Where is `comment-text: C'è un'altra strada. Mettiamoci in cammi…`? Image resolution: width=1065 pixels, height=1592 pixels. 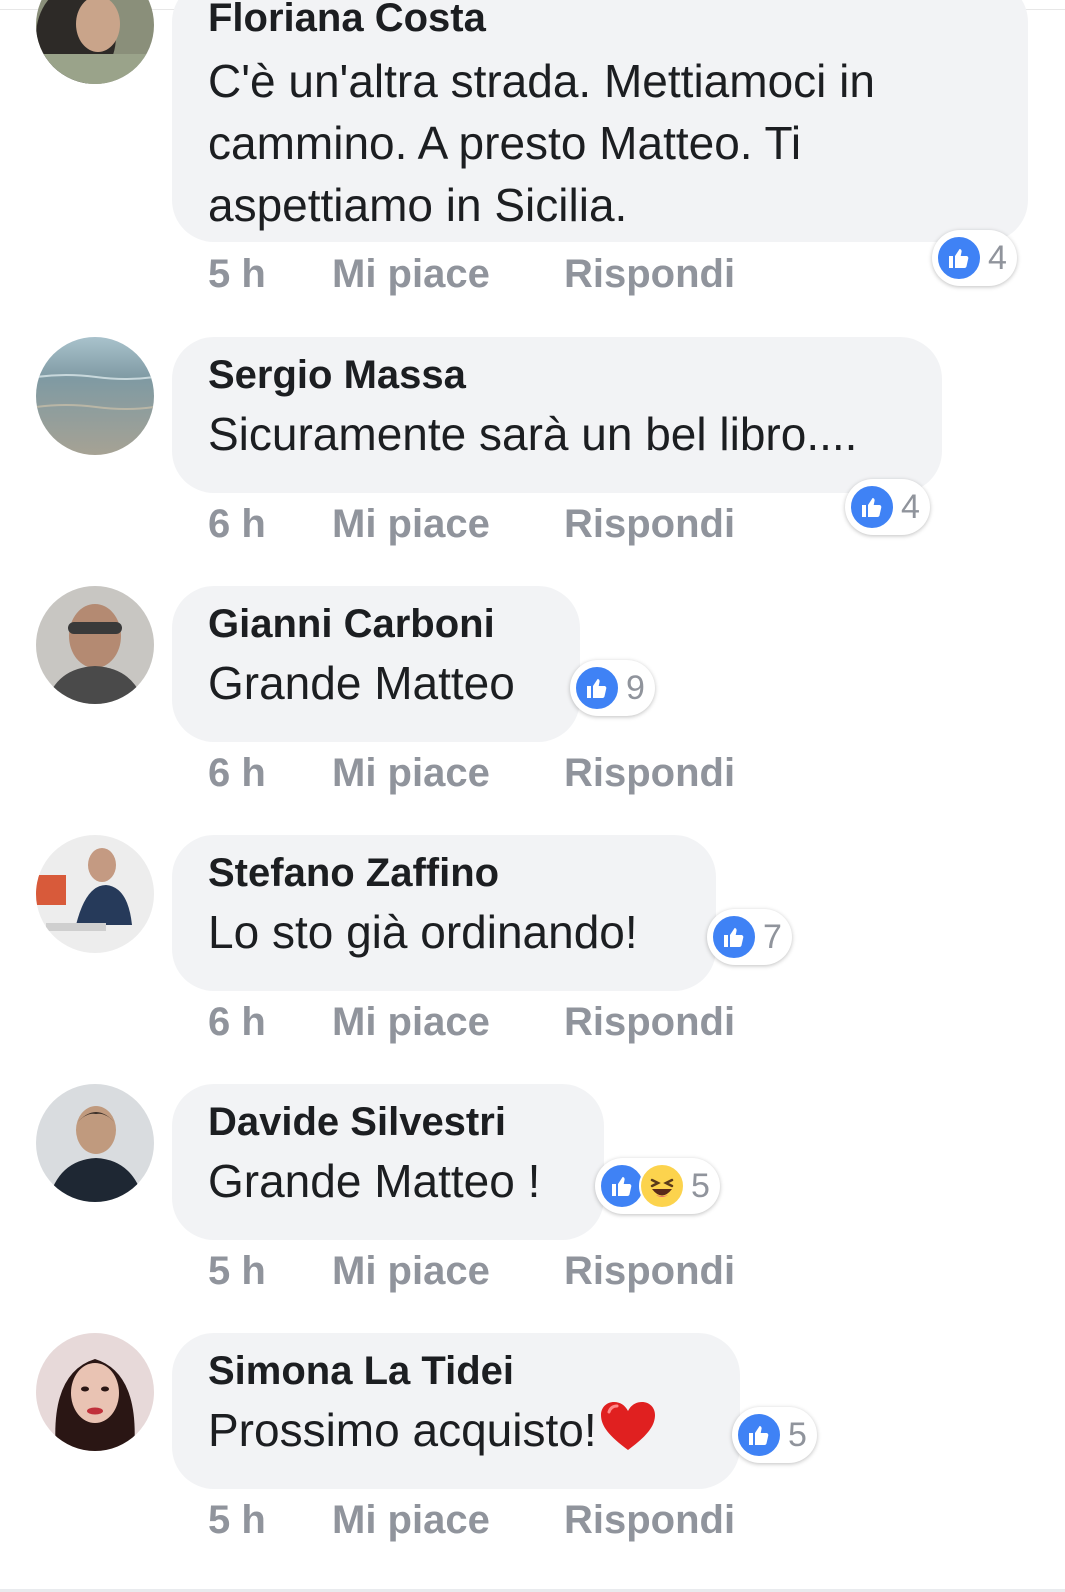 comment-text: C'è un'altra strada. Mettiamoci in cammi… is located at coordinates (541, 143).